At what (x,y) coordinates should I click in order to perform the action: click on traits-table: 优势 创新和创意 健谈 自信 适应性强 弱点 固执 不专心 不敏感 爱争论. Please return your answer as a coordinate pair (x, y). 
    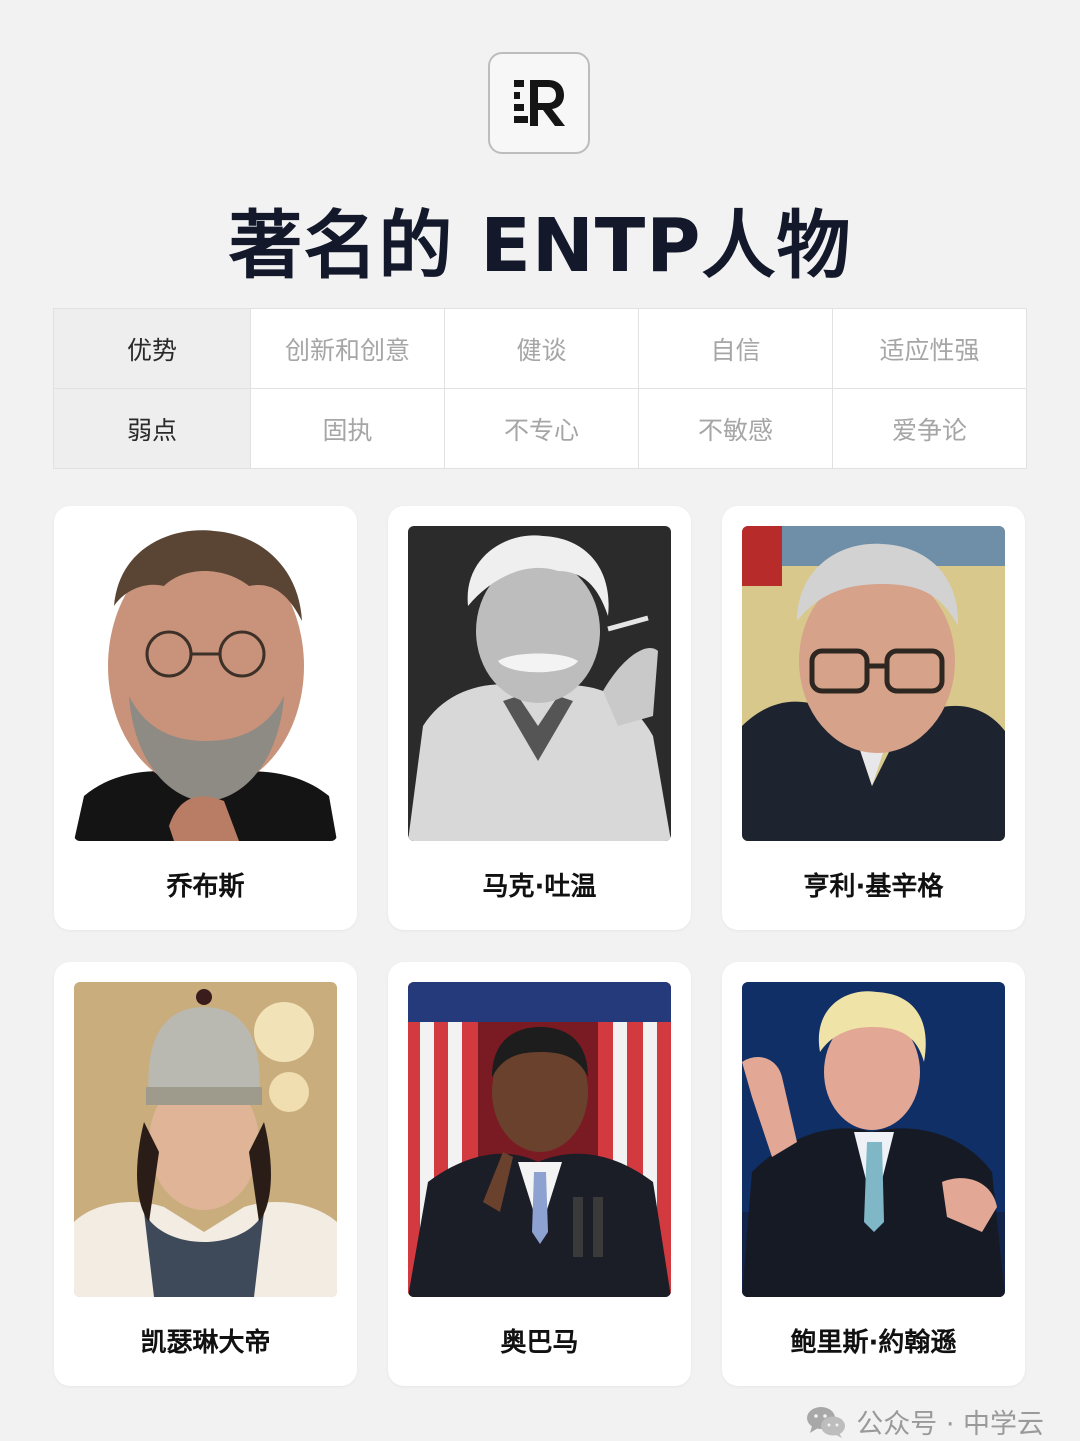
    Looking at the image, I should click on (540, 388).